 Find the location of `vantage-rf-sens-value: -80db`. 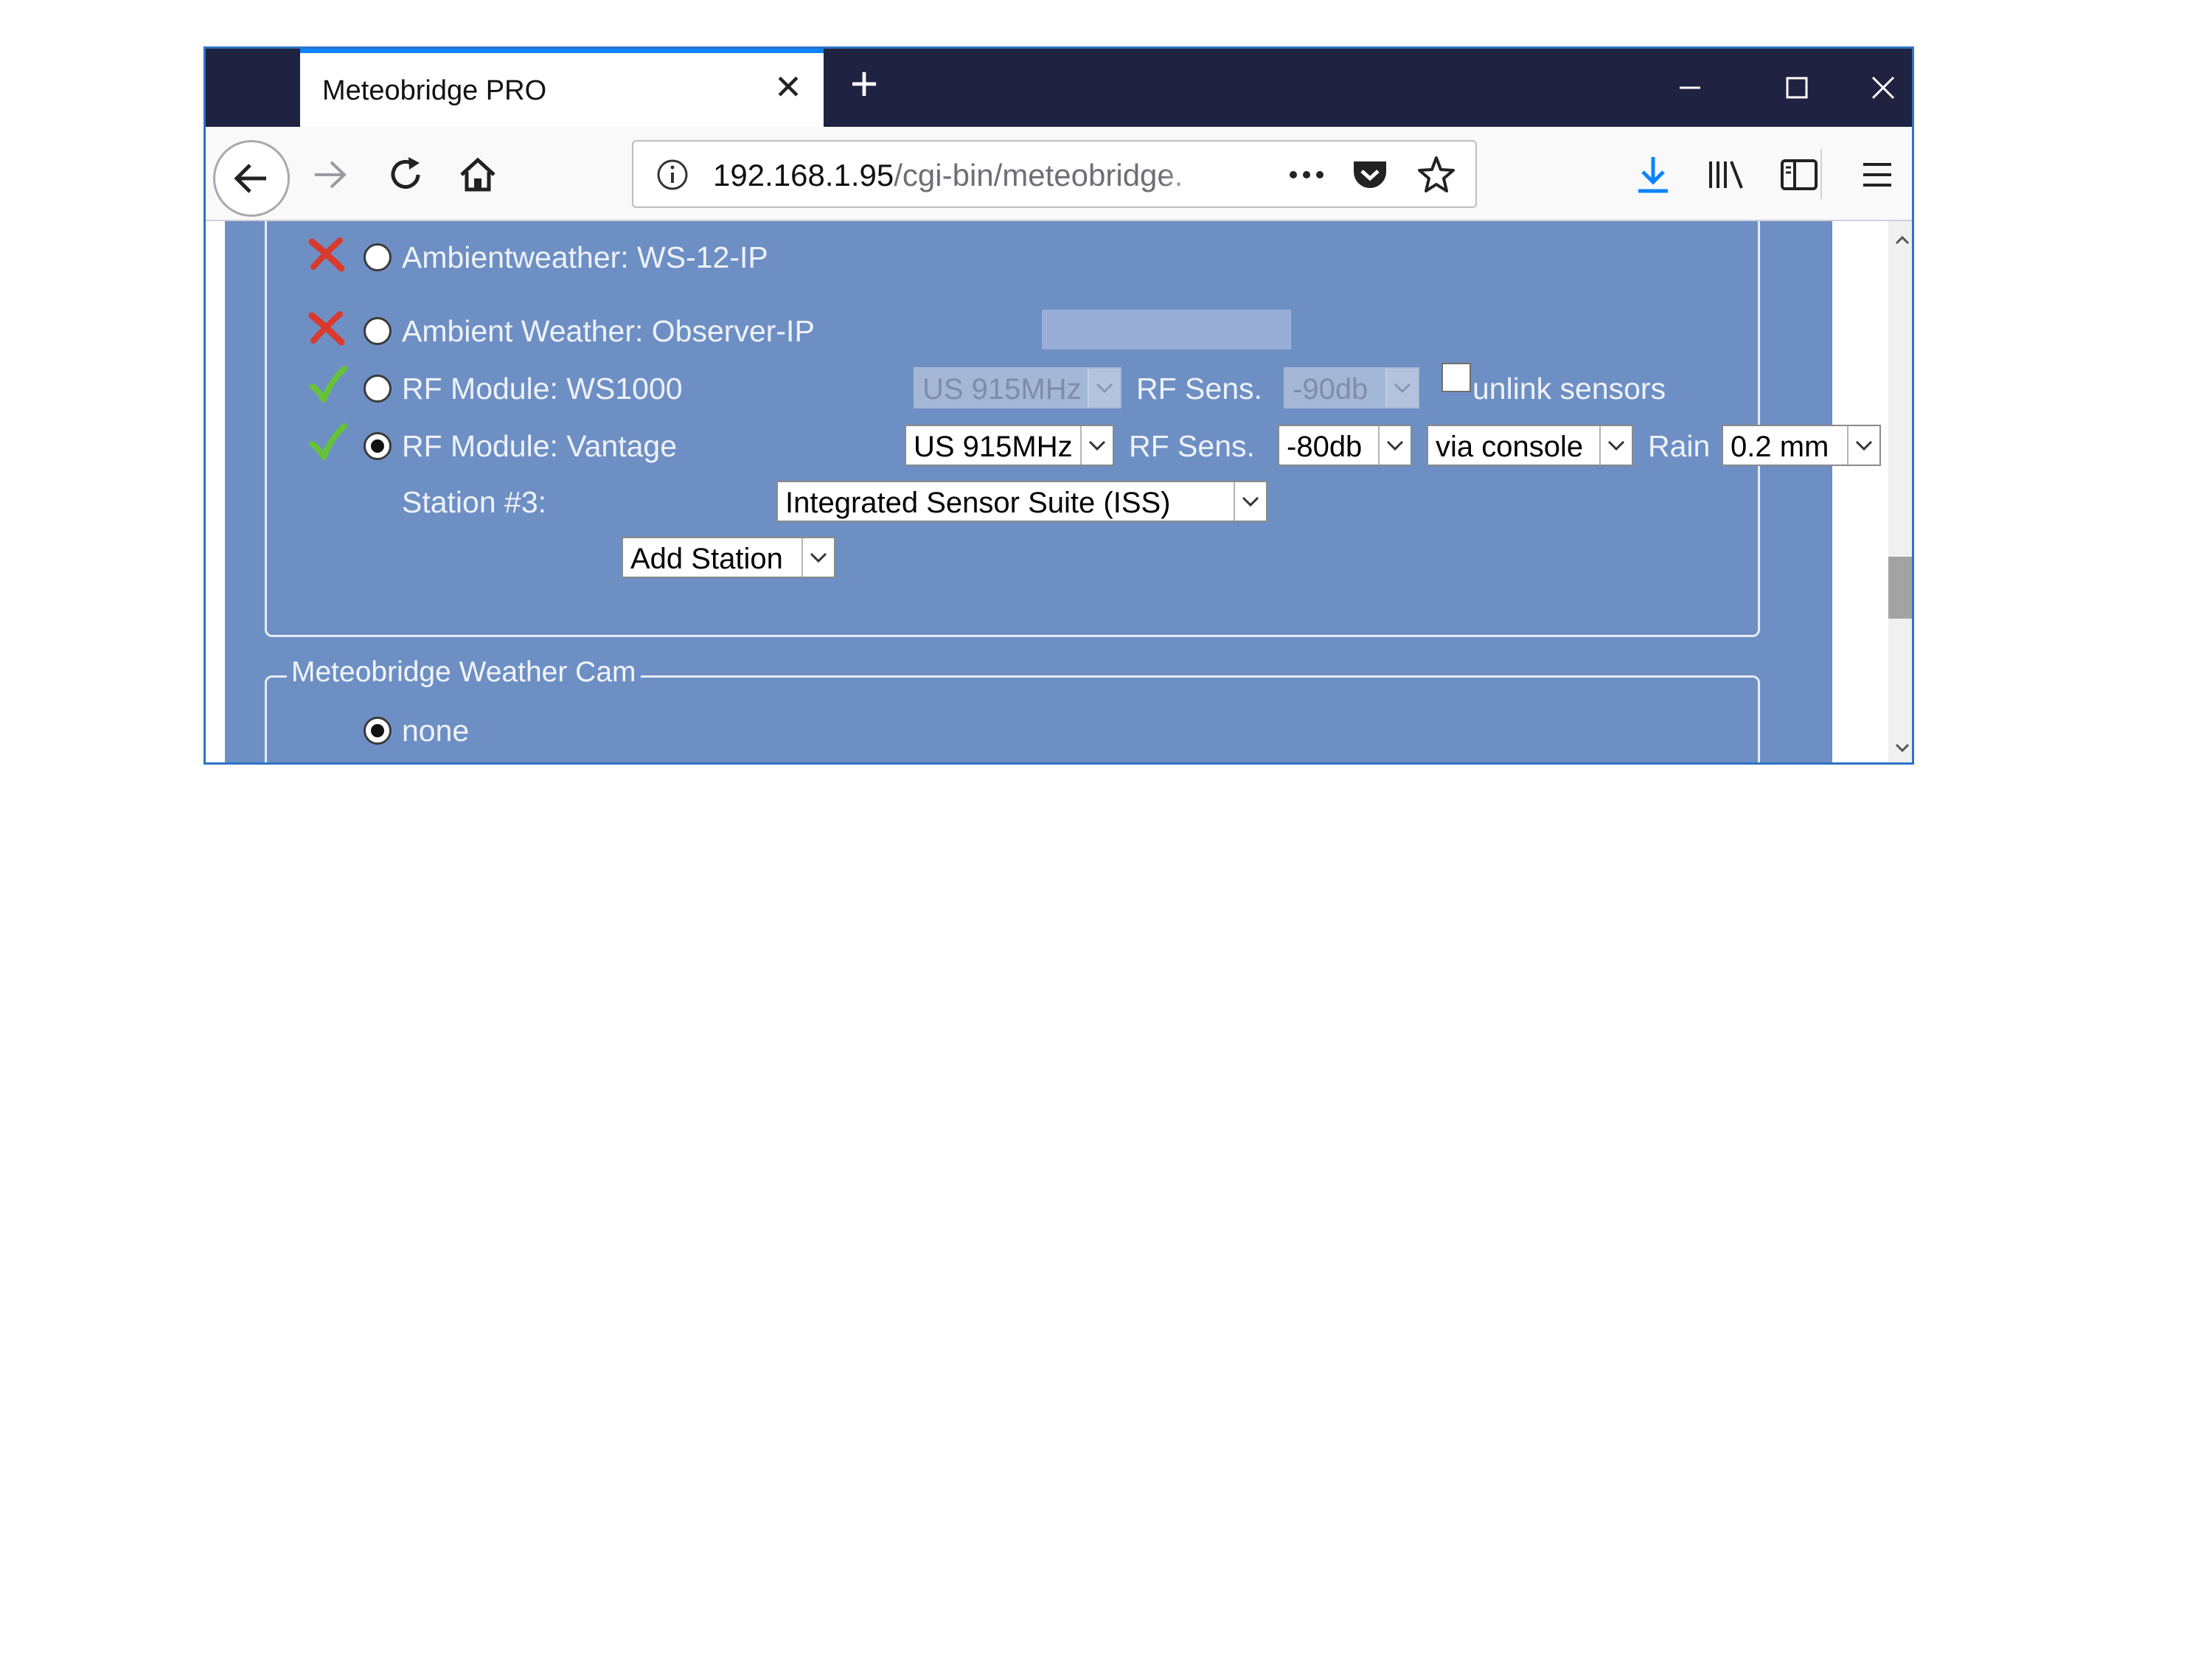

vantage-rf-sens-value: -80db is located at coordinates (1325, 447).